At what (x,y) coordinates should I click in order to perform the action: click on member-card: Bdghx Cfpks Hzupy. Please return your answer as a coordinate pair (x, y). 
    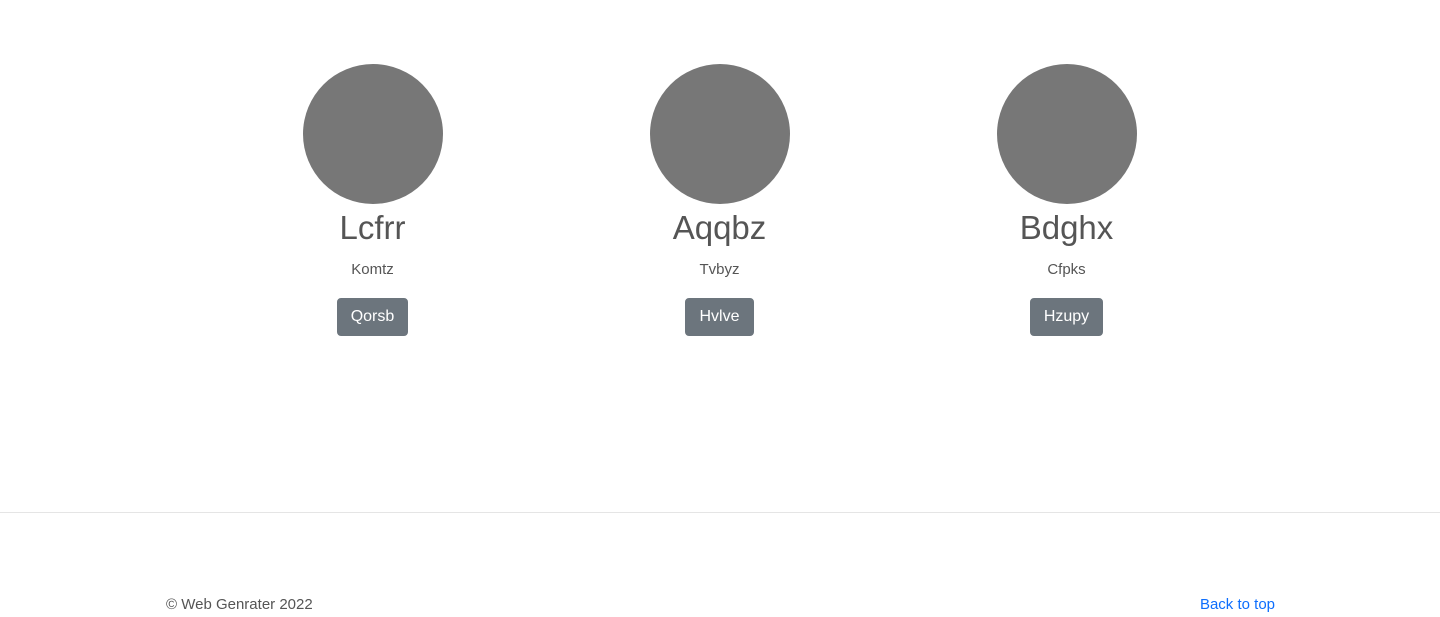
    Looking at the image, I should click on (1066, 200).